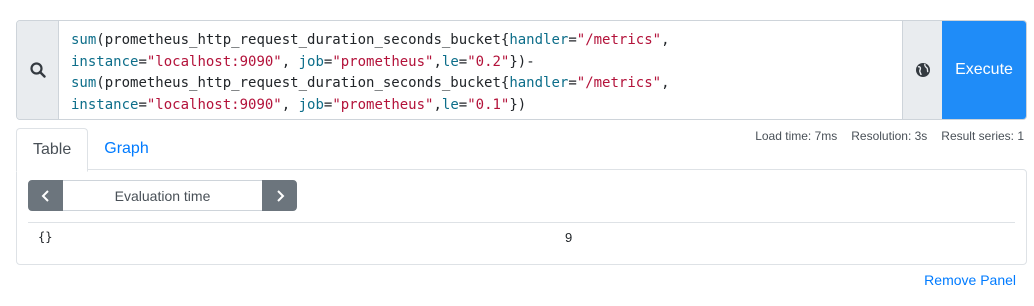 This screenshot has width=1034, height=306. I want to click on prev-time-button, so click(45, 195).